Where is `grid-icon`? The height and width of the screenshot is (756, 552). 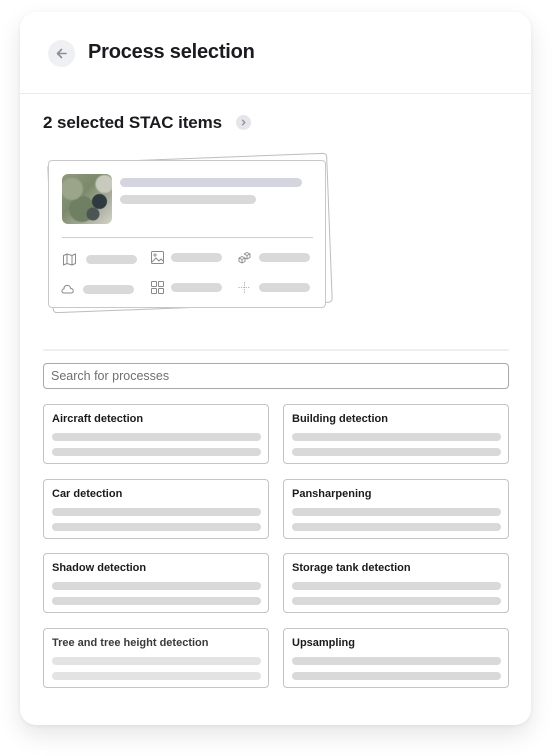 grid-icon is located at coordinates (157, 287).